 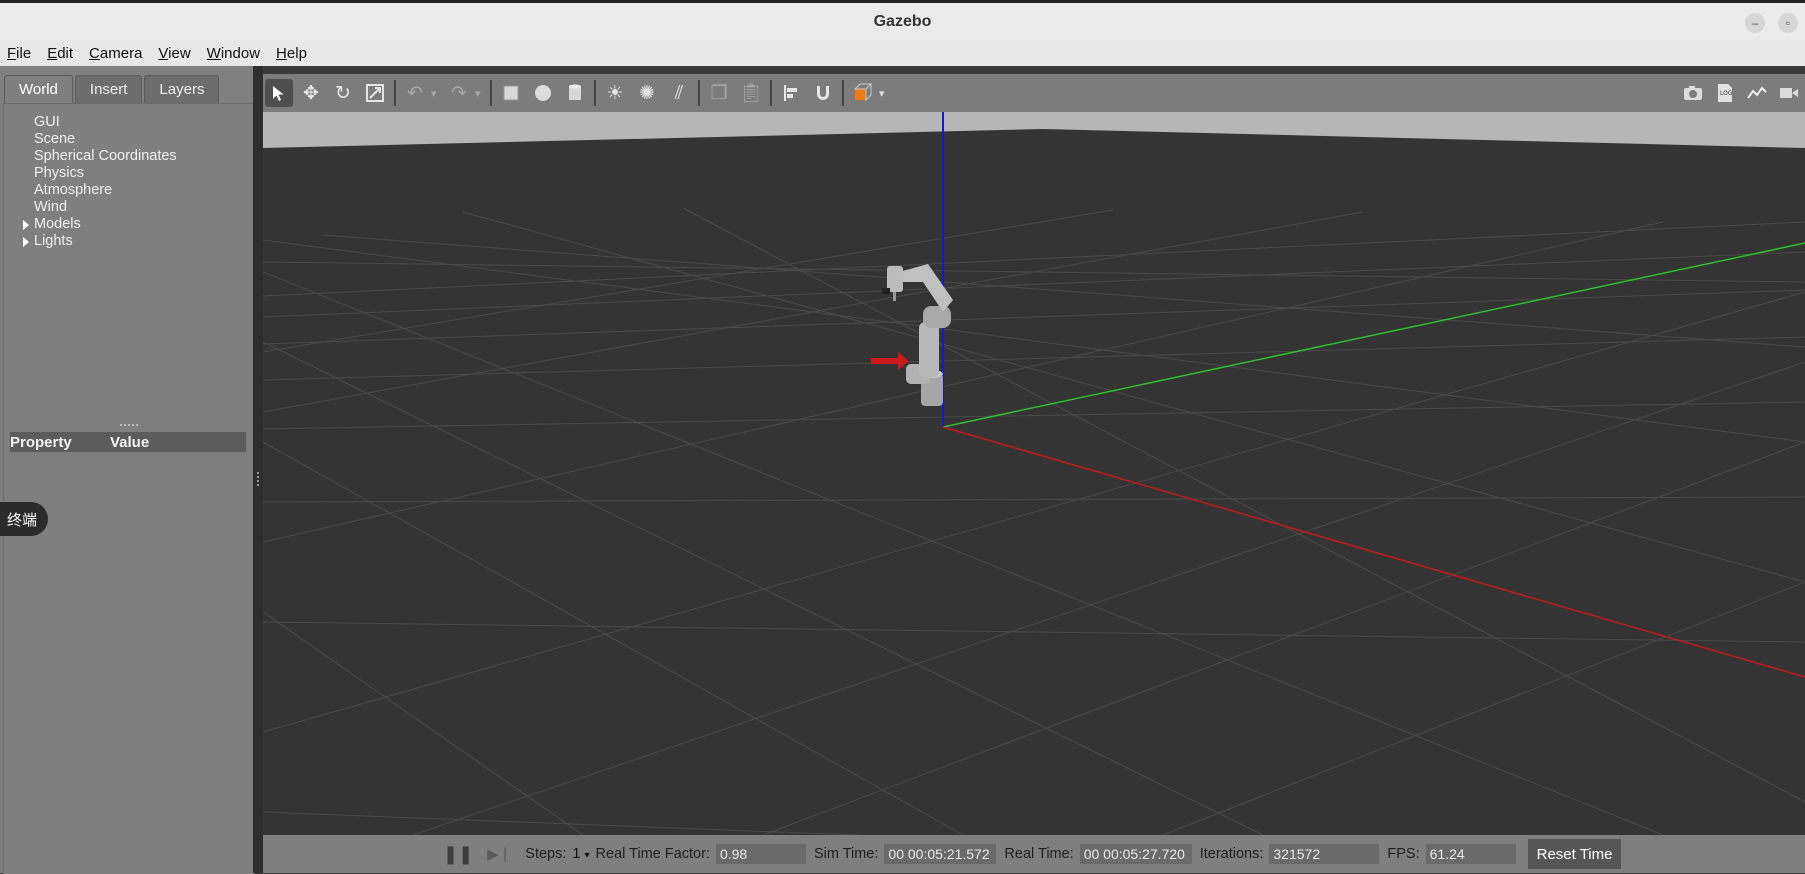 I want to click on terminal-badge: 终端, so click(x=24, y=519).